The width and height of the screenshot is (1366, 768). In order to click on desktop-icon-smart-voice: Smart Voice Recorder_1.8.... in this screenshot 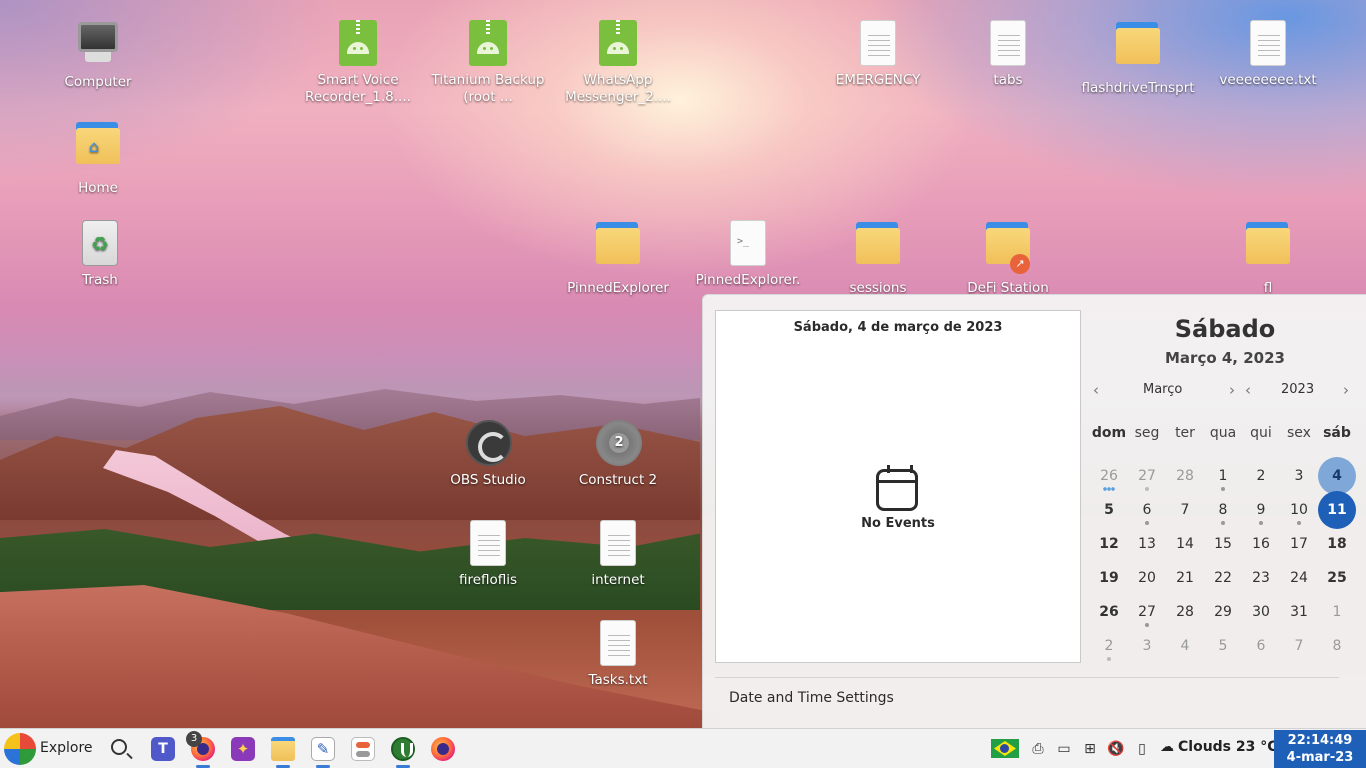, I will do `click(358, 63)`.